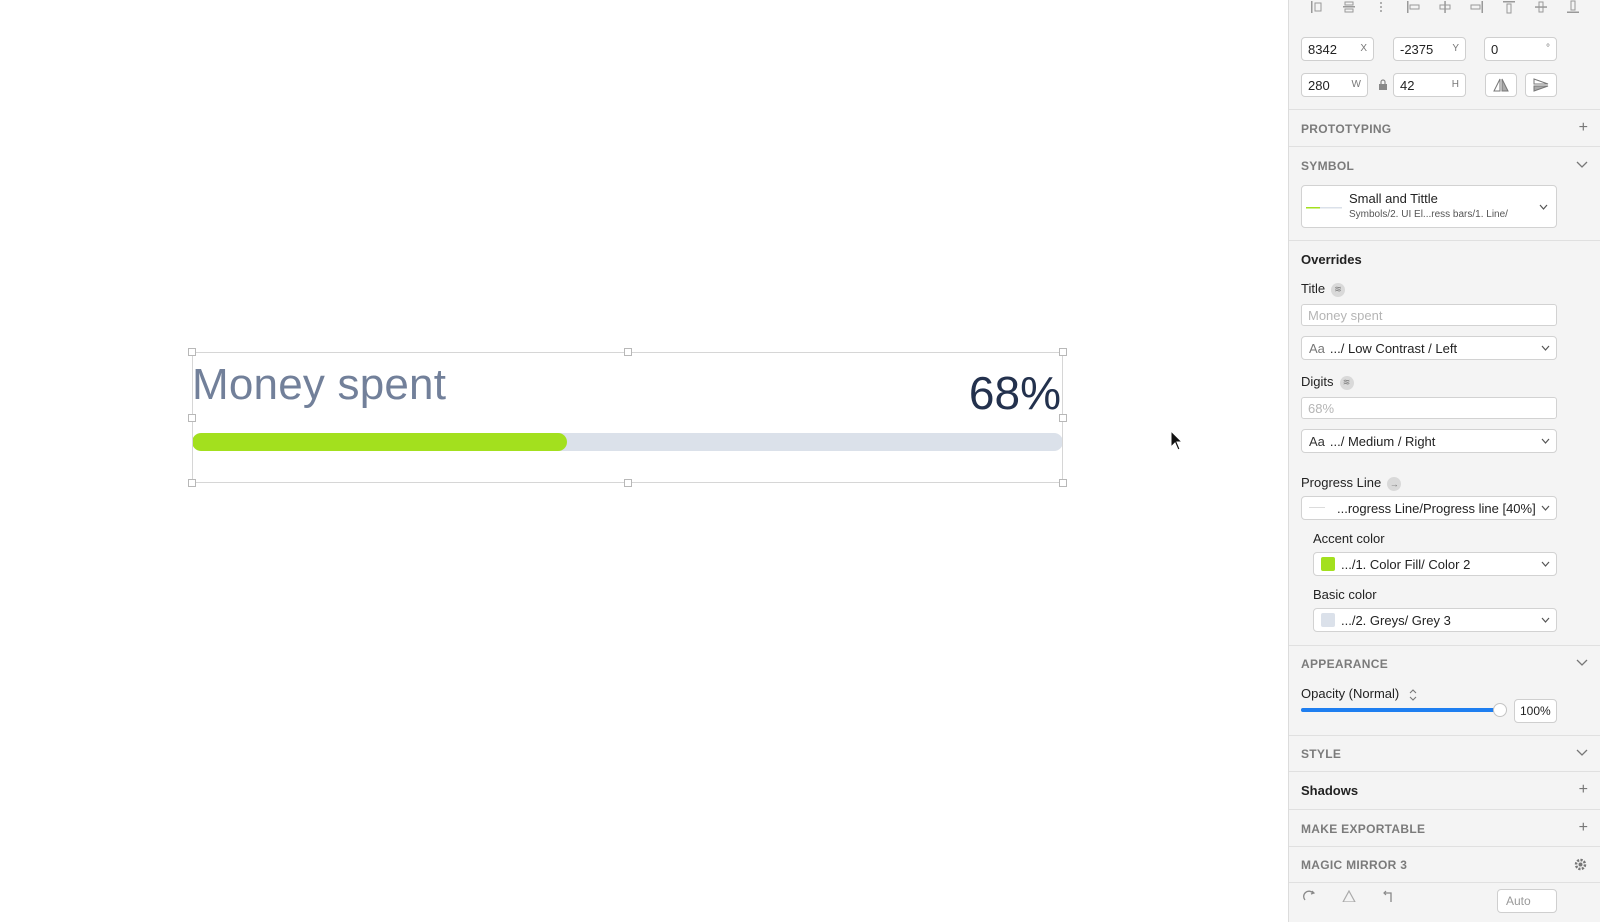 Image resolution: width=1600 pixels, height=922 pixels. Describe the element at coordinates (1349, 538) in the screenshot. I see `accent-color-label: Accent color` at that location.